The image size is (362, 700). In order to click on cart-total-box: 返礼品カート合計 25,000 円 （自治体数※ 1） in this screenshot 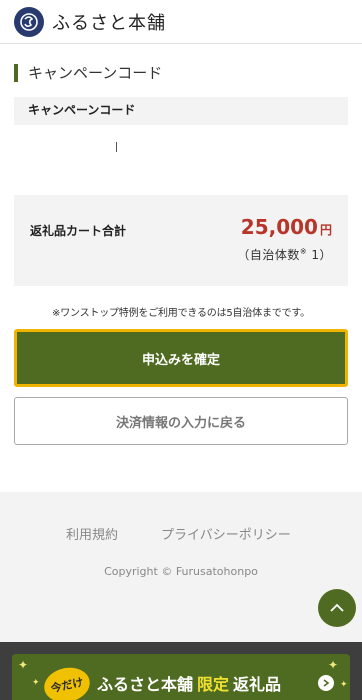, I will do `click(181, 240)`.